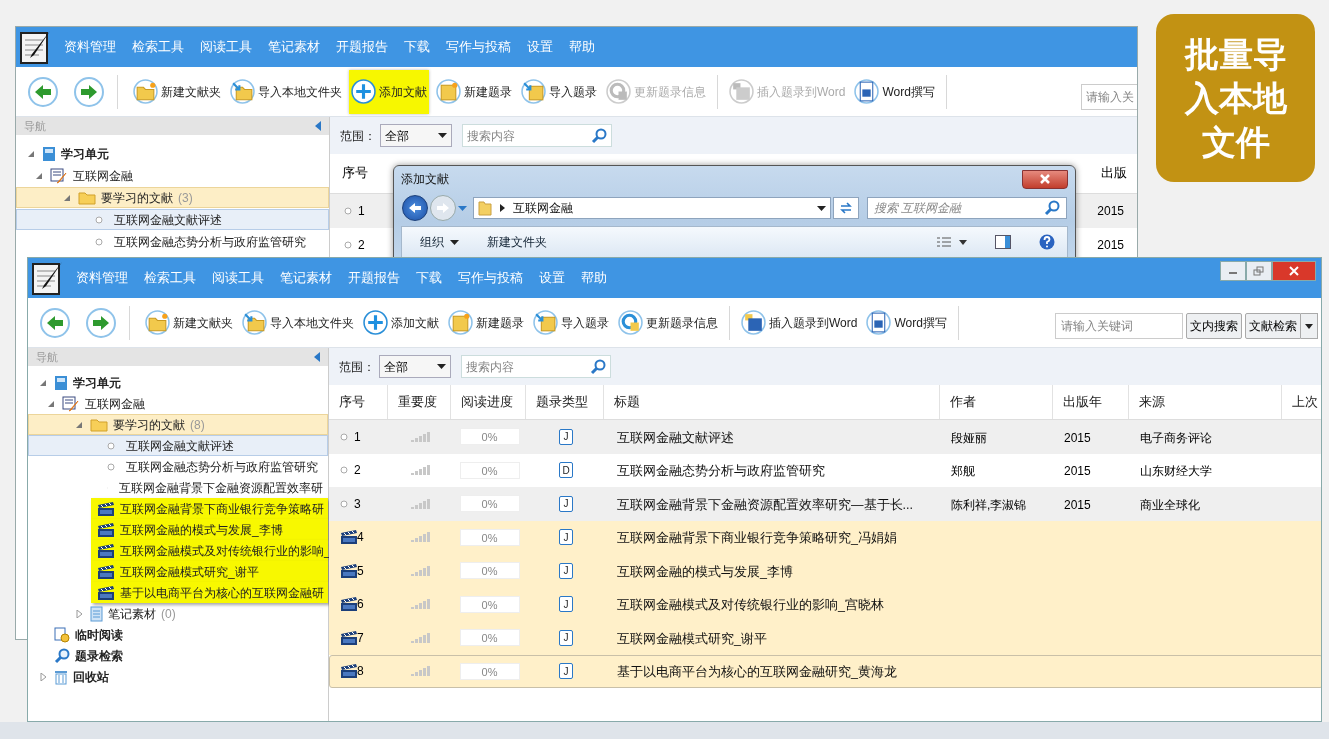 This screenshot has width=1329, height=739. I want to click on help-icon, so click(1047, 242).